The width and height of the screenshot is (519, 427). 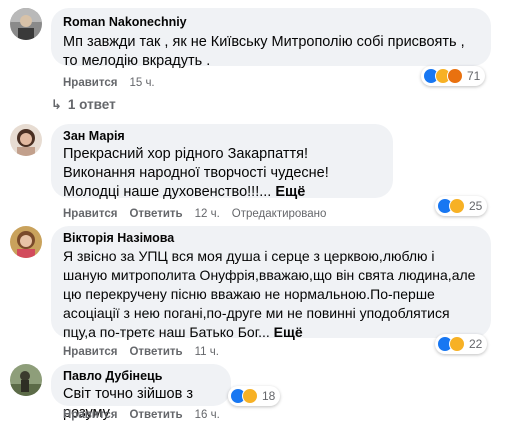 I want to click on comment-actions: Нравится Ответить 11 ч., so click(x=147, y=352).